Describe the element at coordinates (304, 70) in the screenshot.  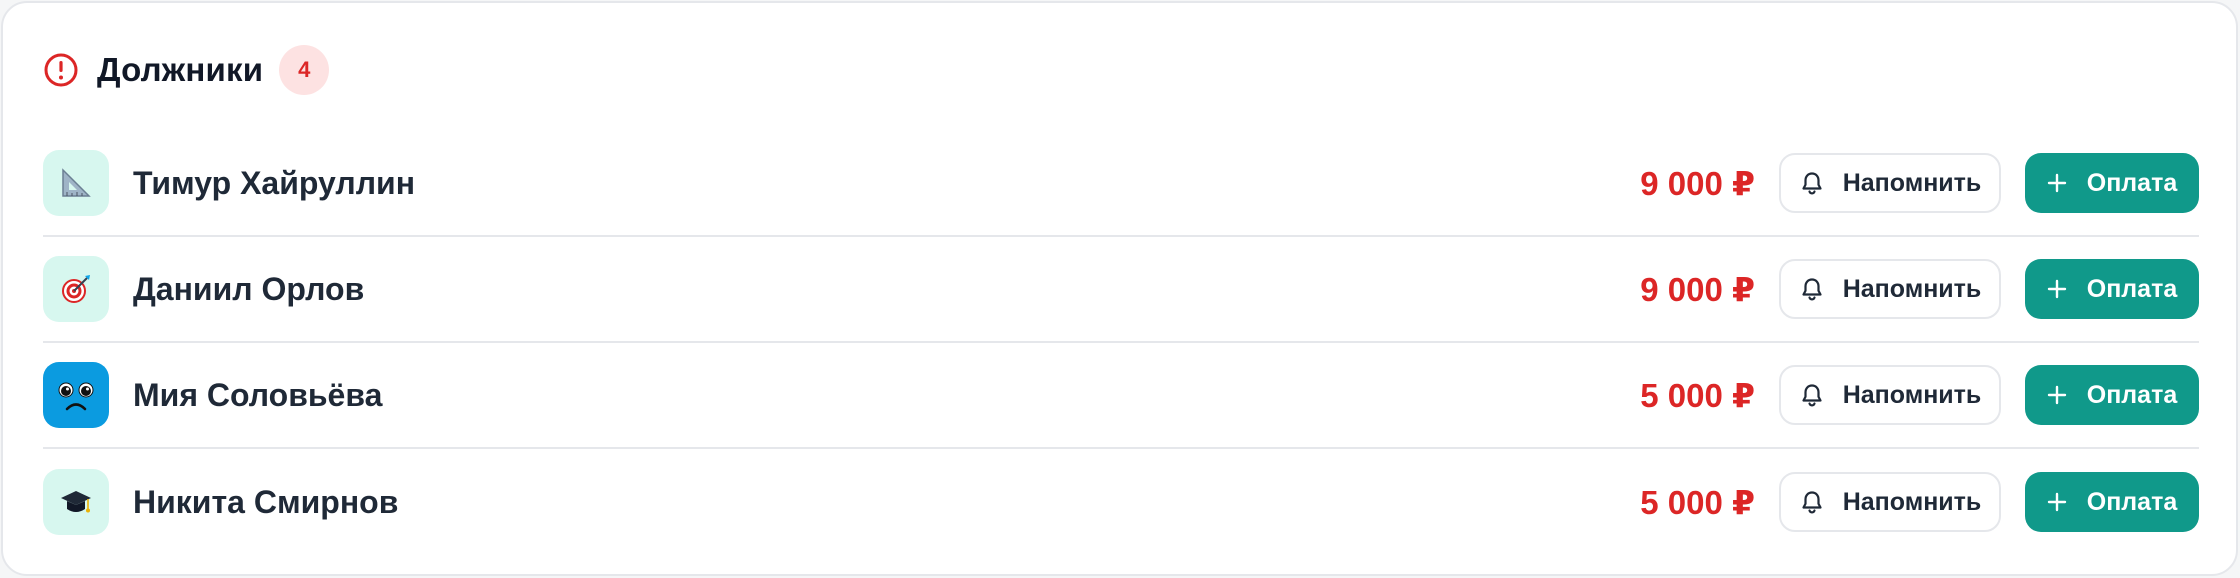
I see `debtors-count-badge: 4` at that location.